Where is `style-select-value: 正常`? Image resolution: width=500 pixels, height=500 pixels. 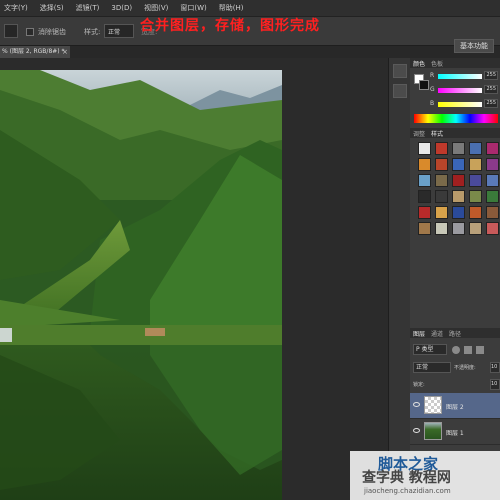 style-select-value: 正常 is located at coordinates (114, 32).